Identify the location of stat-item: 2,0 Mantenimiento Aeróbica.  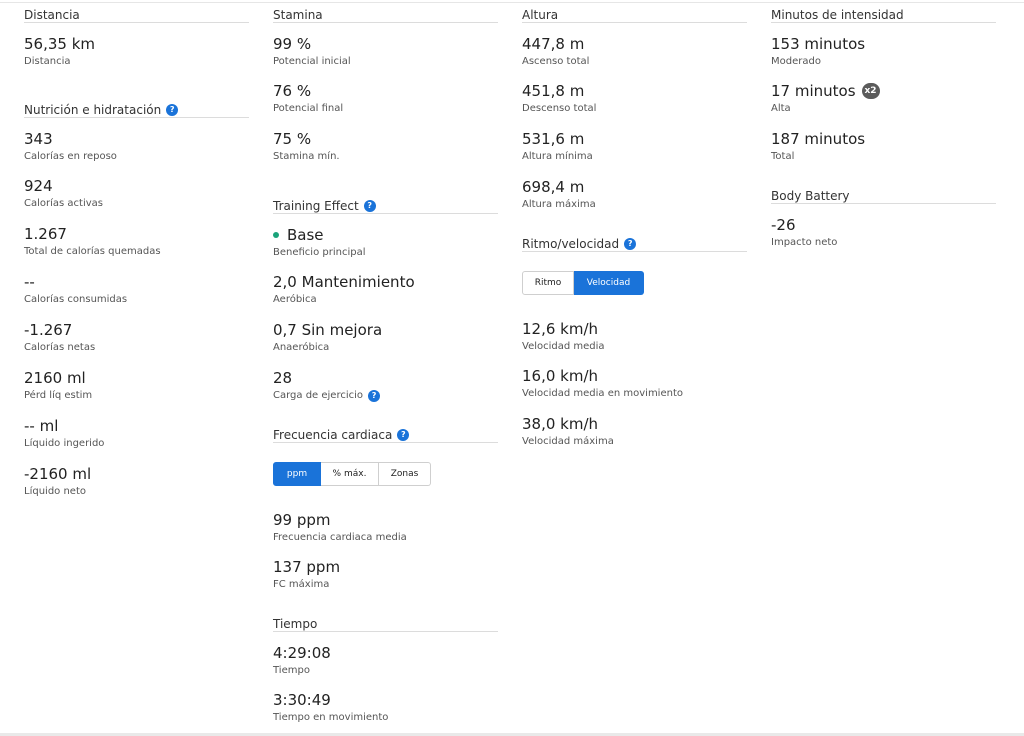
(385, 286).